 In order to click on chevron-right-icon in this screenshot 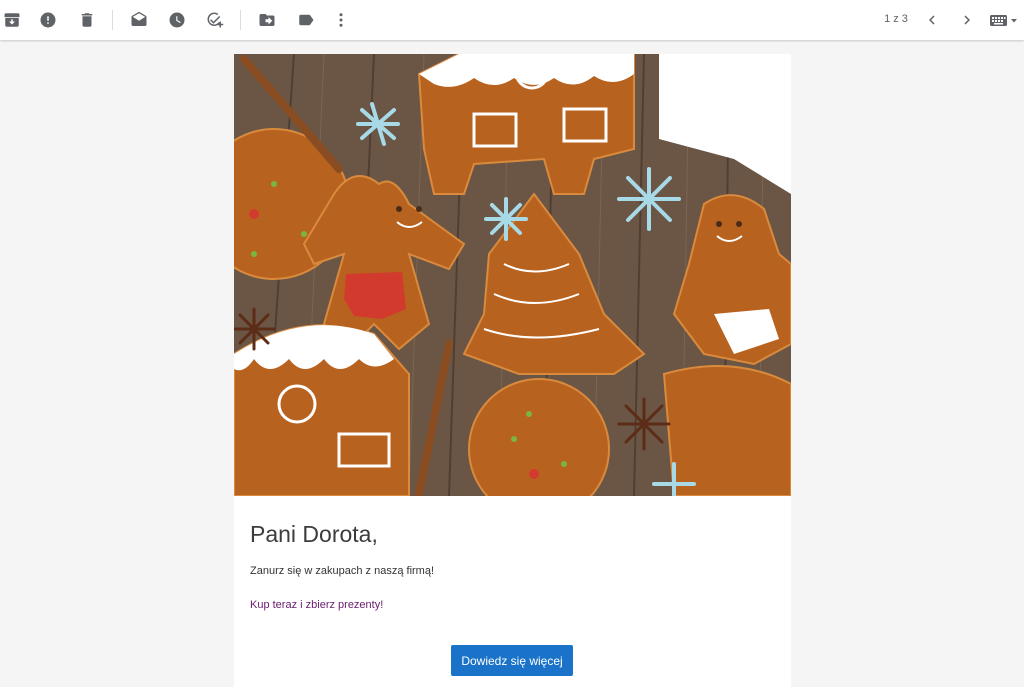, I will do `click(967, 20)`.